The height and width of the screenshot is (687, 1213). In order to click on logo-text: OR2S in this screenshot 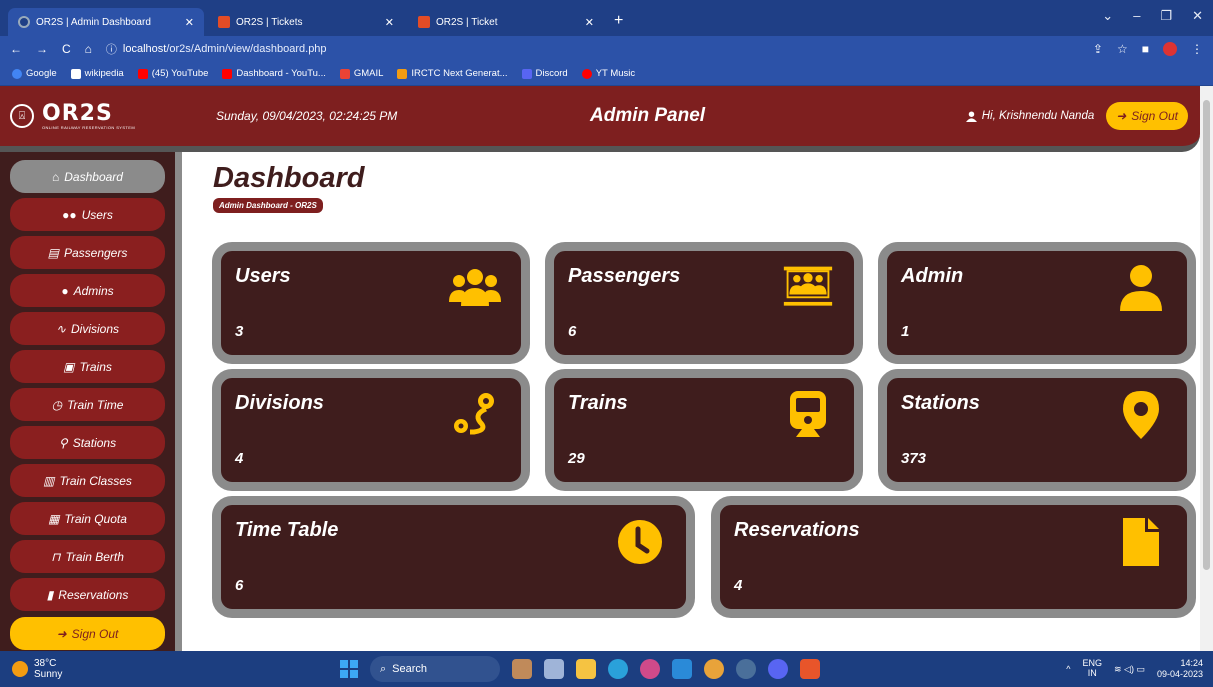, I will do `click(77, 113)`.